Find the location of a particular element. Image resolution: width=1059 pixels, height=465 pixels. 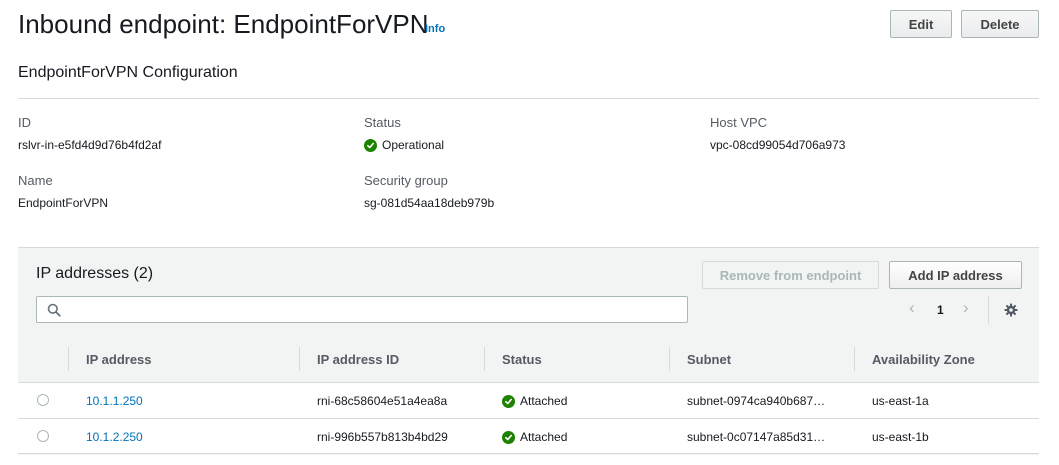

chevron-left-icon: ‹ is located at coordinates (912, 308).